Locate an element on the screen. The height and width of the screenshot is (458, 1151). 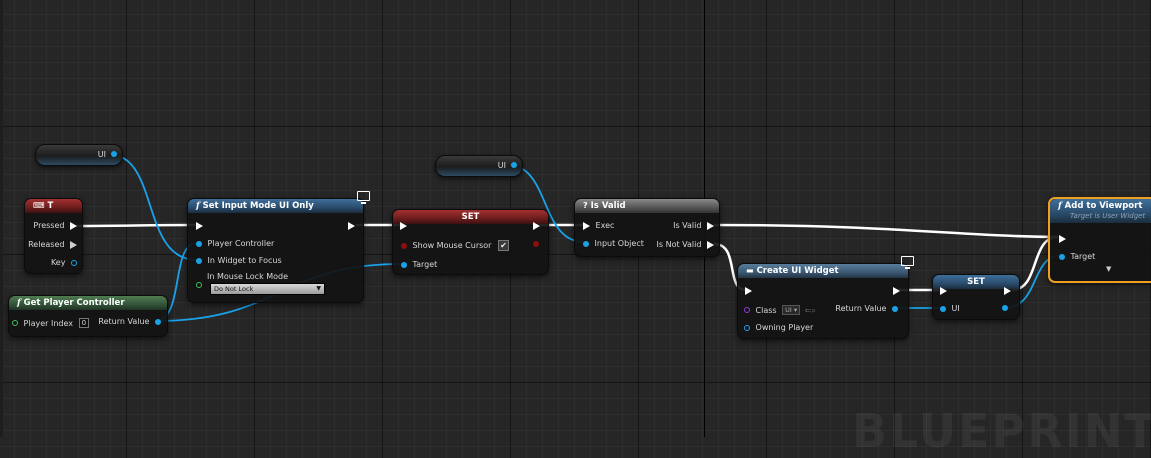
show-mouse-cursor-row: Show Mouse Cursor ✔ is located at coordinates (455, 245).